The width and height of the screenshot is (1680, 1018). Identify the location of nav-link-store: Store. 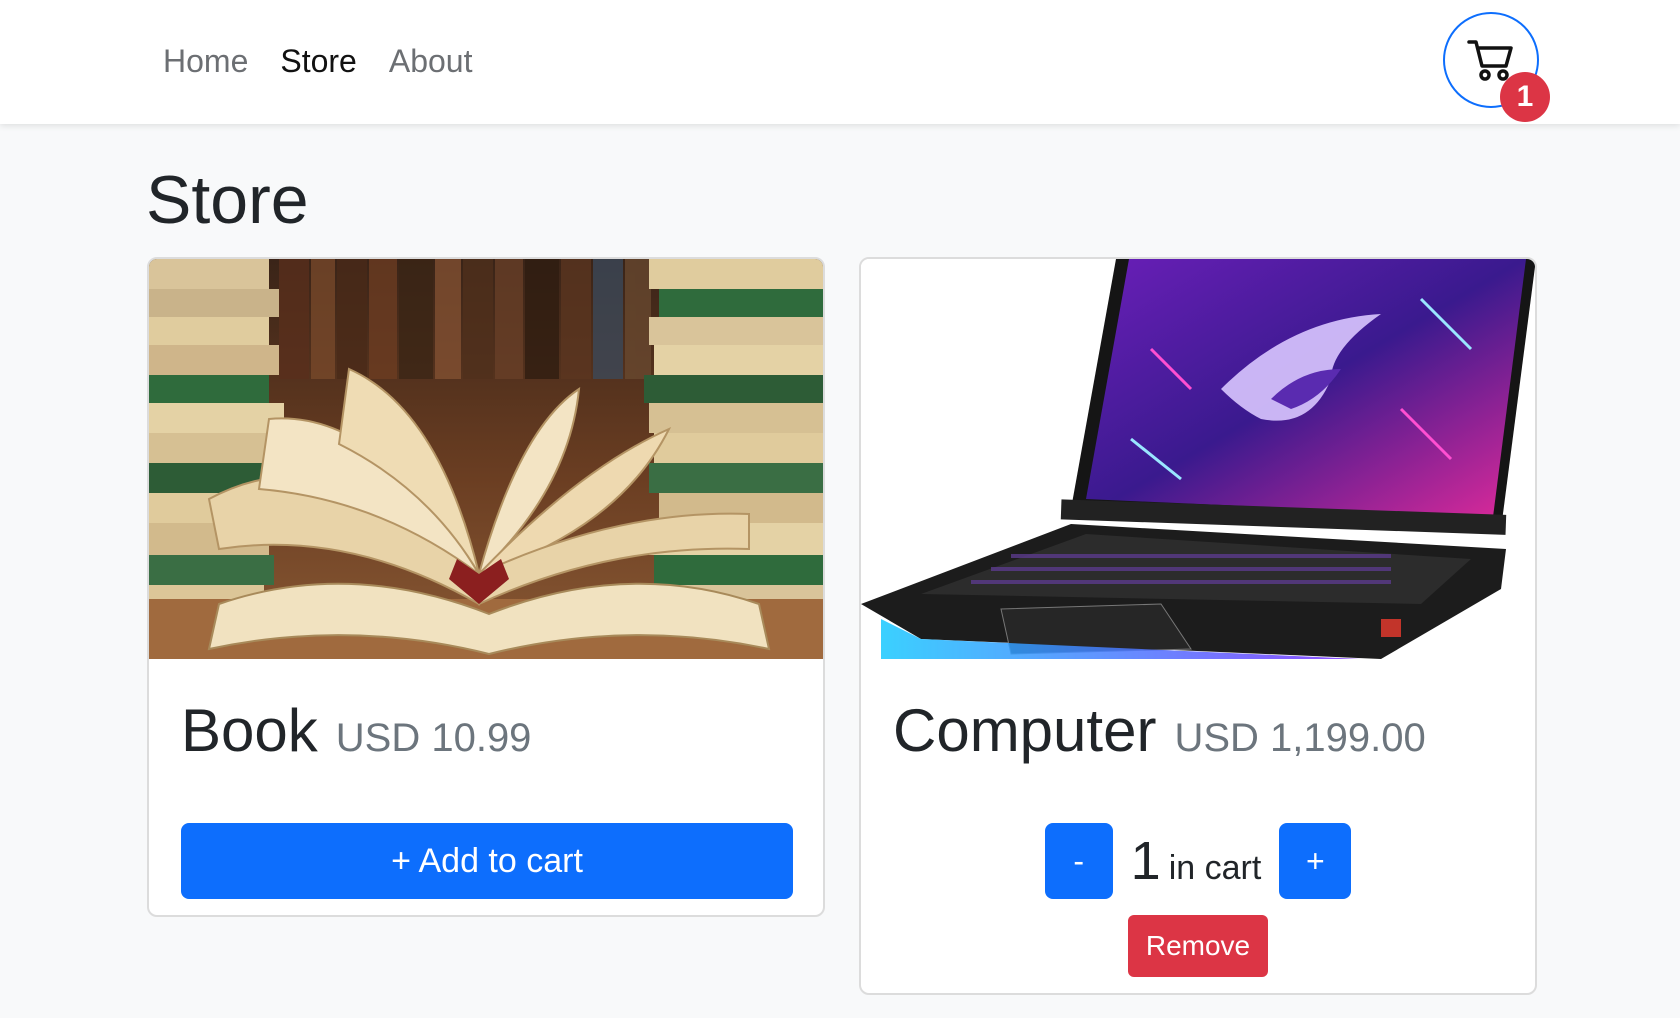
(318, 61).